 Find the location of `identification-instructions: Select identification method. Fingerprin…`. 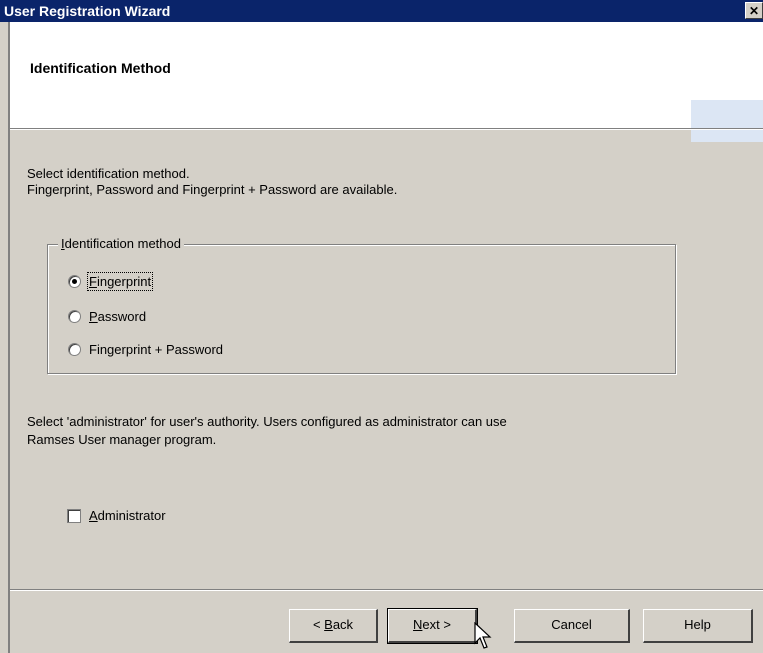

identification-instructions: Select identification method. Fingerprin… is located at coordinates (212, 182).